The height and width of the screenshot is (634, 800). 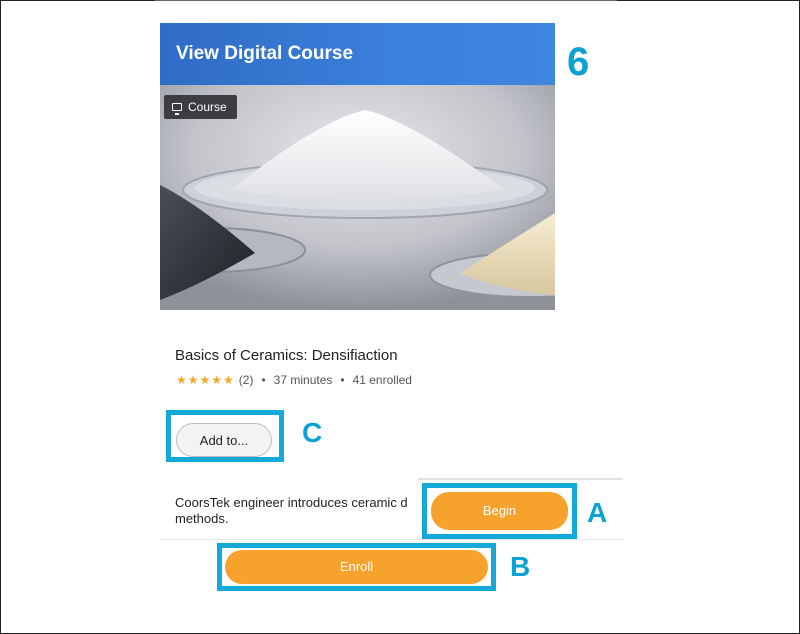 I want to click on page-title: View Digital Course, so click(x=265, y=53).